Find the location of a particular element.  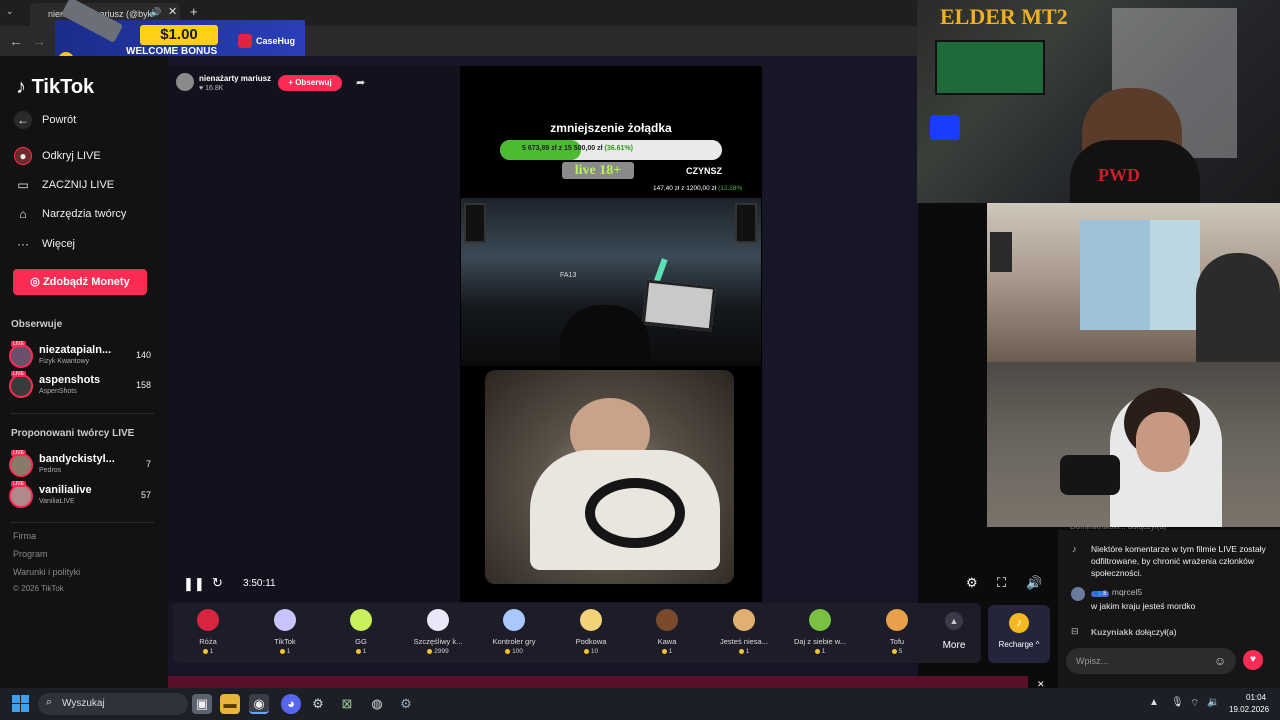

tv-graphic is located at coordinates (1001, 252).